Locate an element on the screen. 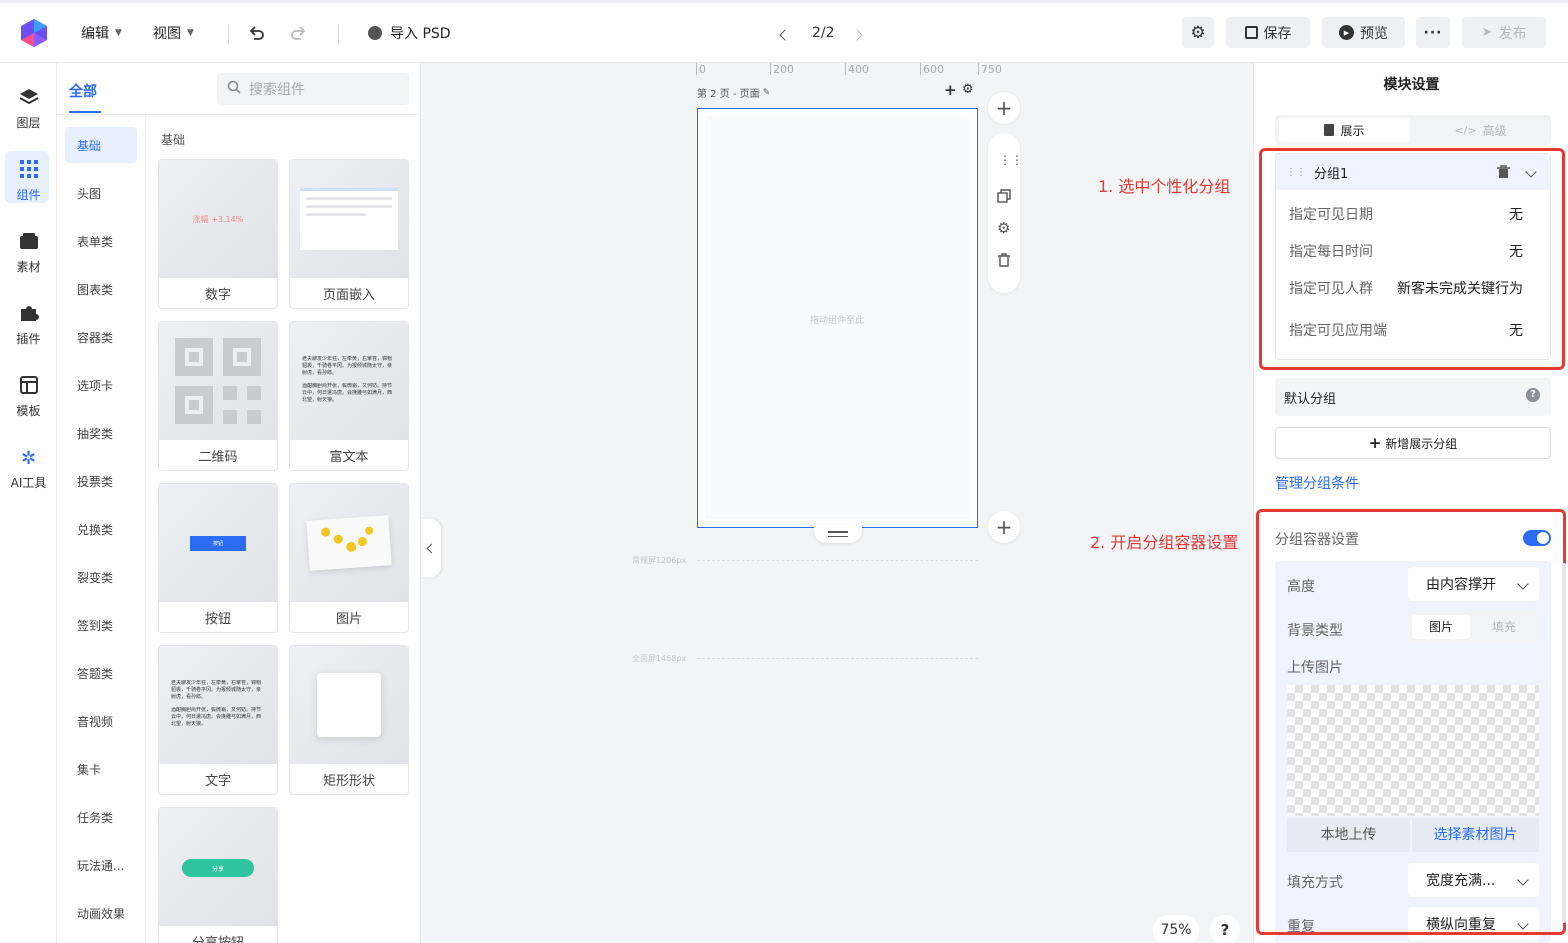  component-card-image: 图片 is located at coordinates (349, 558).